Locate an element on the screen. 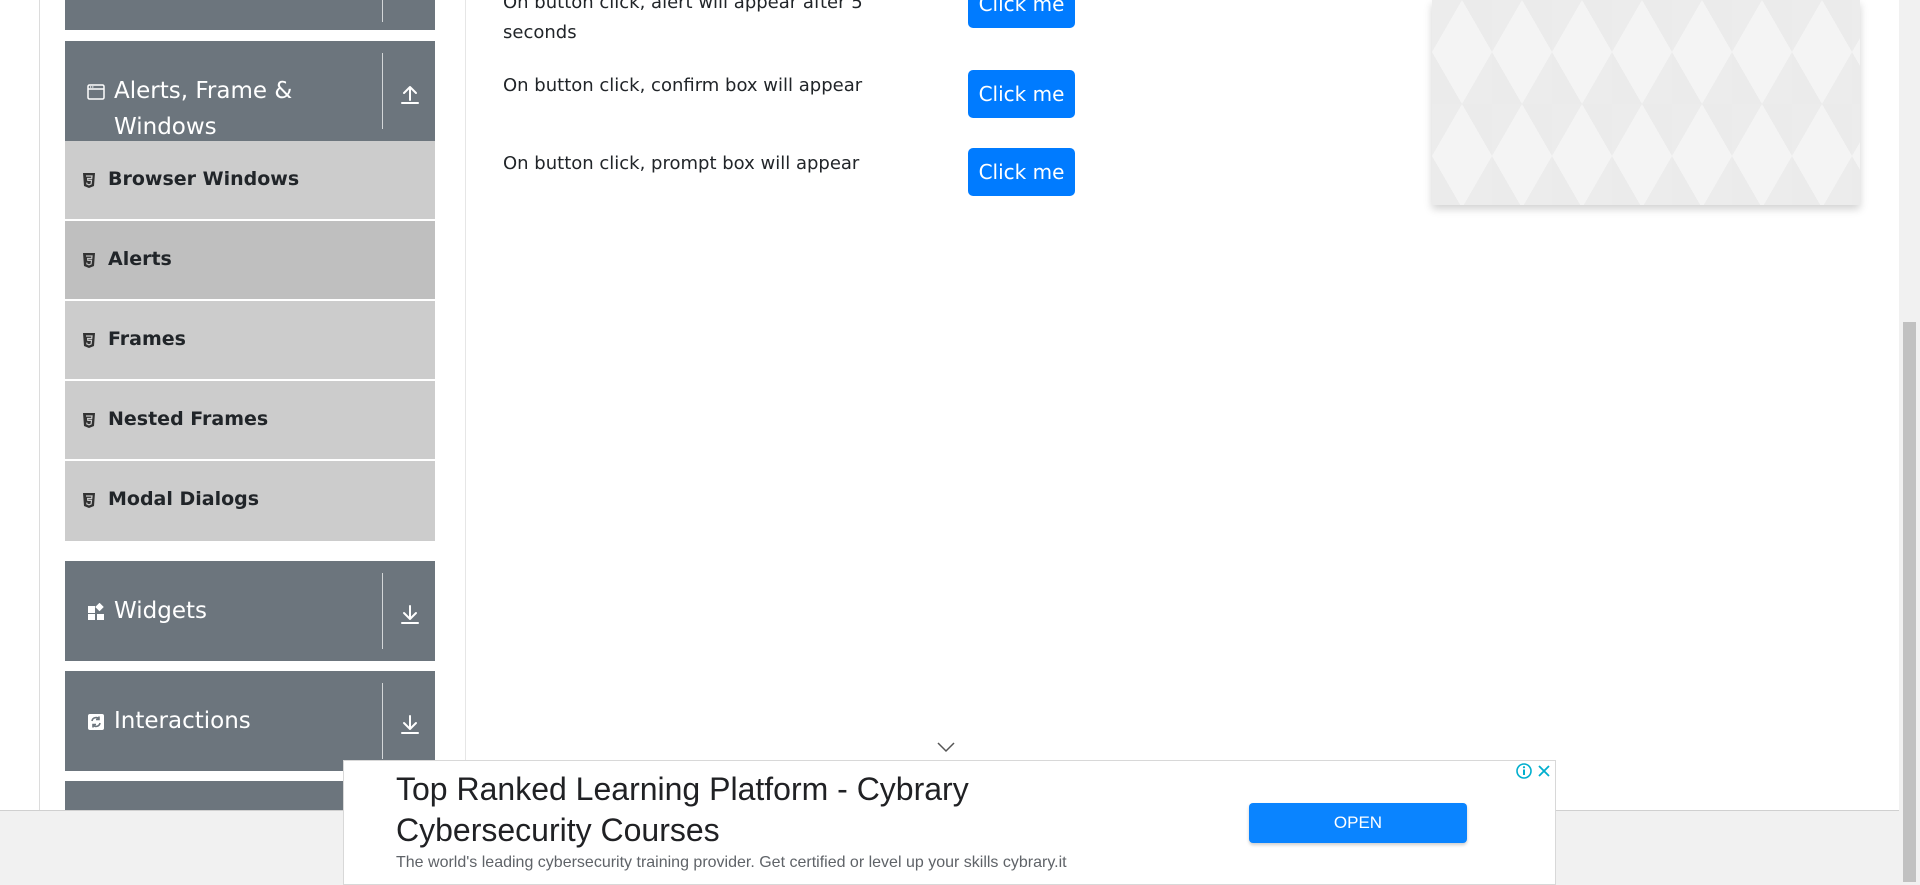 The height and width of the screenshot is (885, 1920). interactions-icon is located at coordinates (96, 722).